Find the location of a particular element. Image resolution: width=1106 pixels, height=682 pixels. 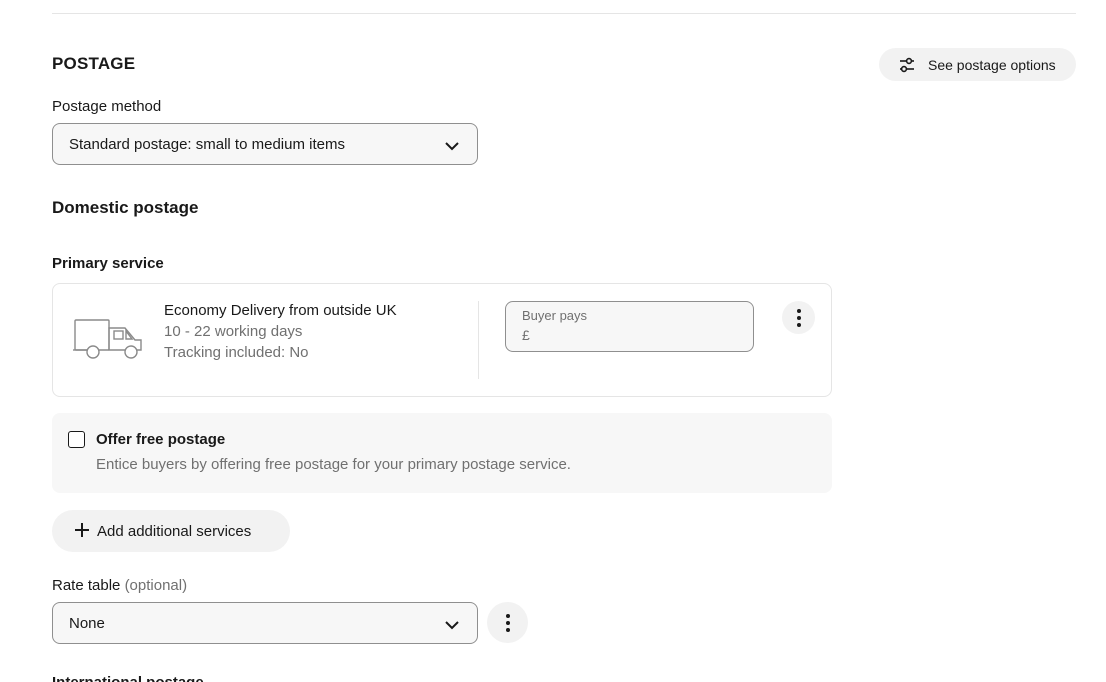

delivery-van-icon is located at coordinates (108, 338).